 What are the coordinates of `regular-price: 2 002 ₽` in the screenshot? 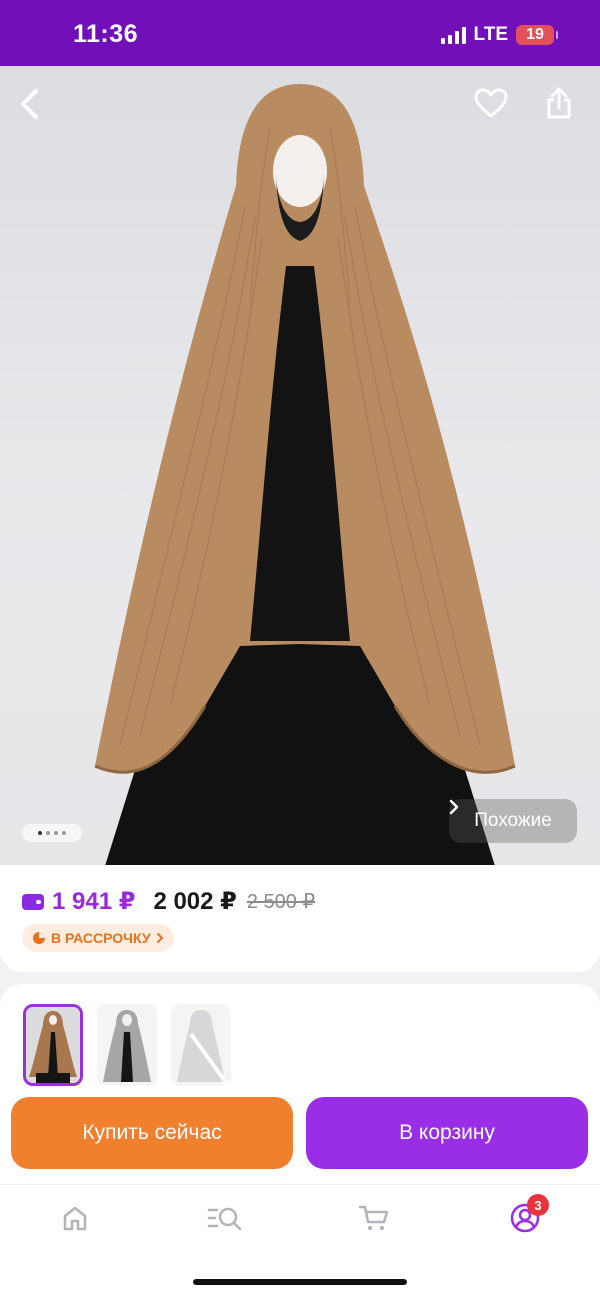 It's located at (195, 901).